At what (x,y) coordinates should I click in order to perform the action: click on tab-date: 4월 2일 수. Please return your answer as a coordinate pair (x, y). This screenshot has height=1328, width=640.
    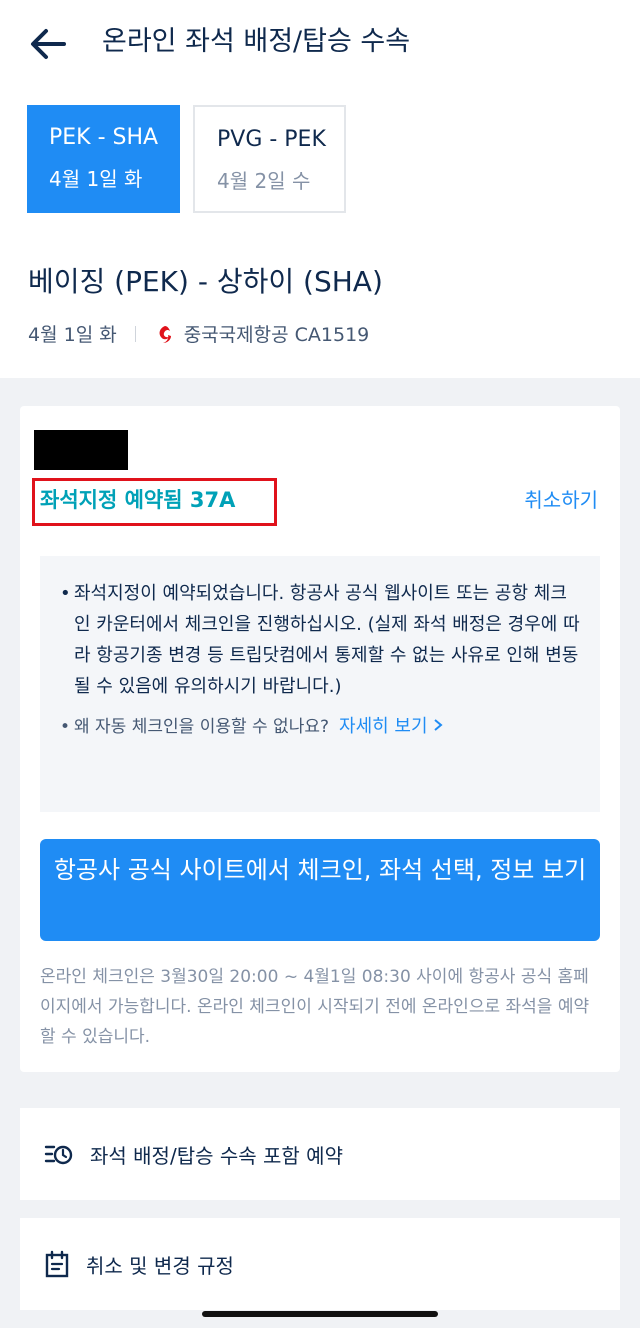
    Looking at the image, I should click on (264, 181).